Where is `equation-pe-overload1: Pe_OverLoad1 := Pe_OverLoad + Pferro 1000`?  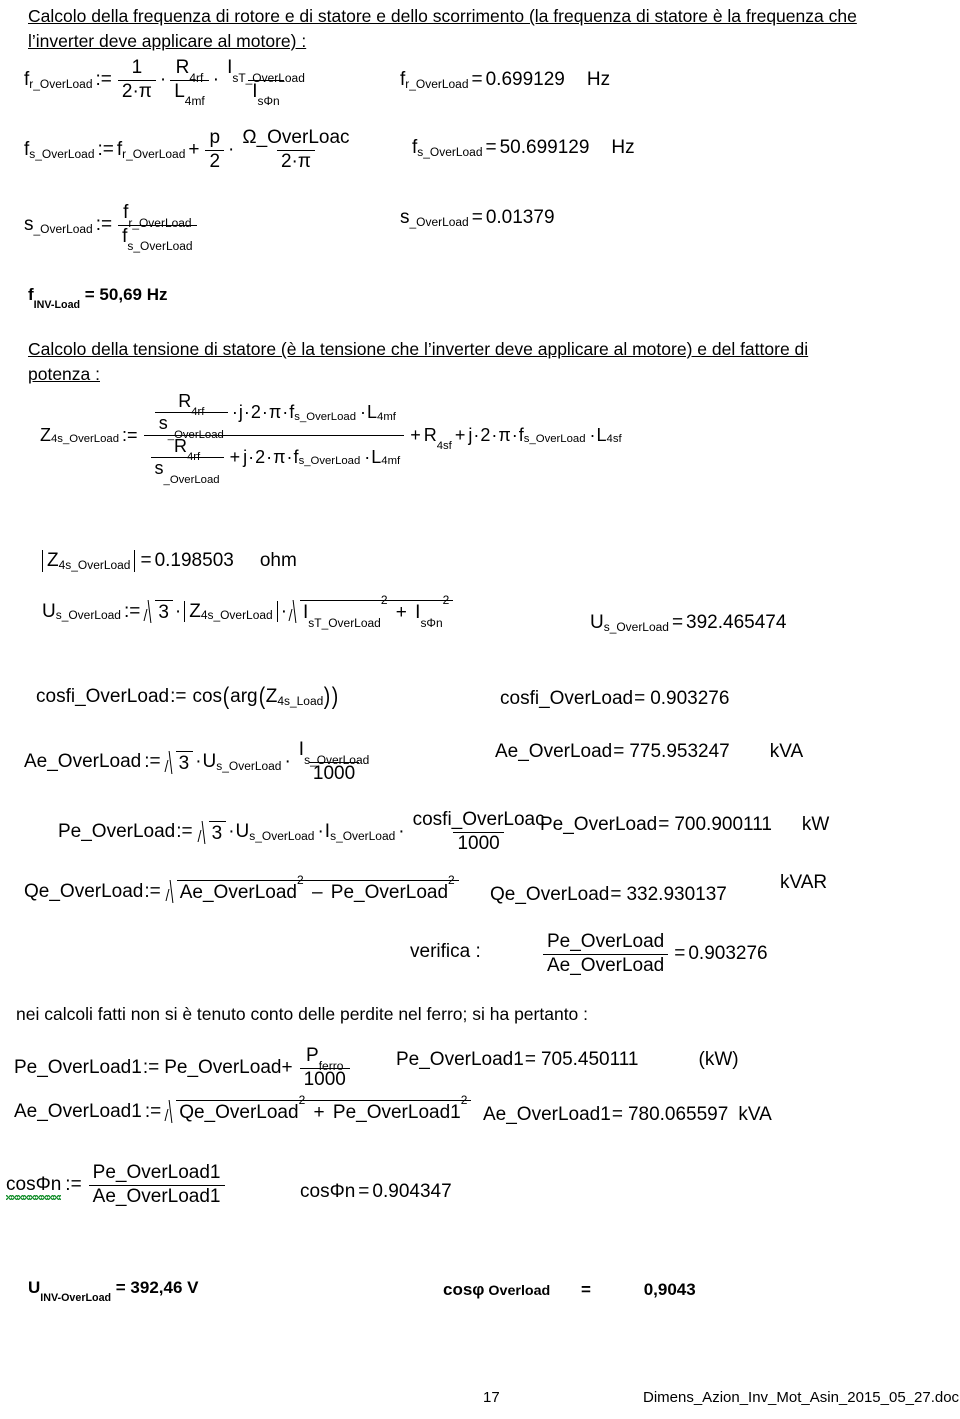 equation-pe-overload1: Pe_OverLoad1 := Pe_OverLoad + Pferro 1000 is located at coordinates (183, 1067).